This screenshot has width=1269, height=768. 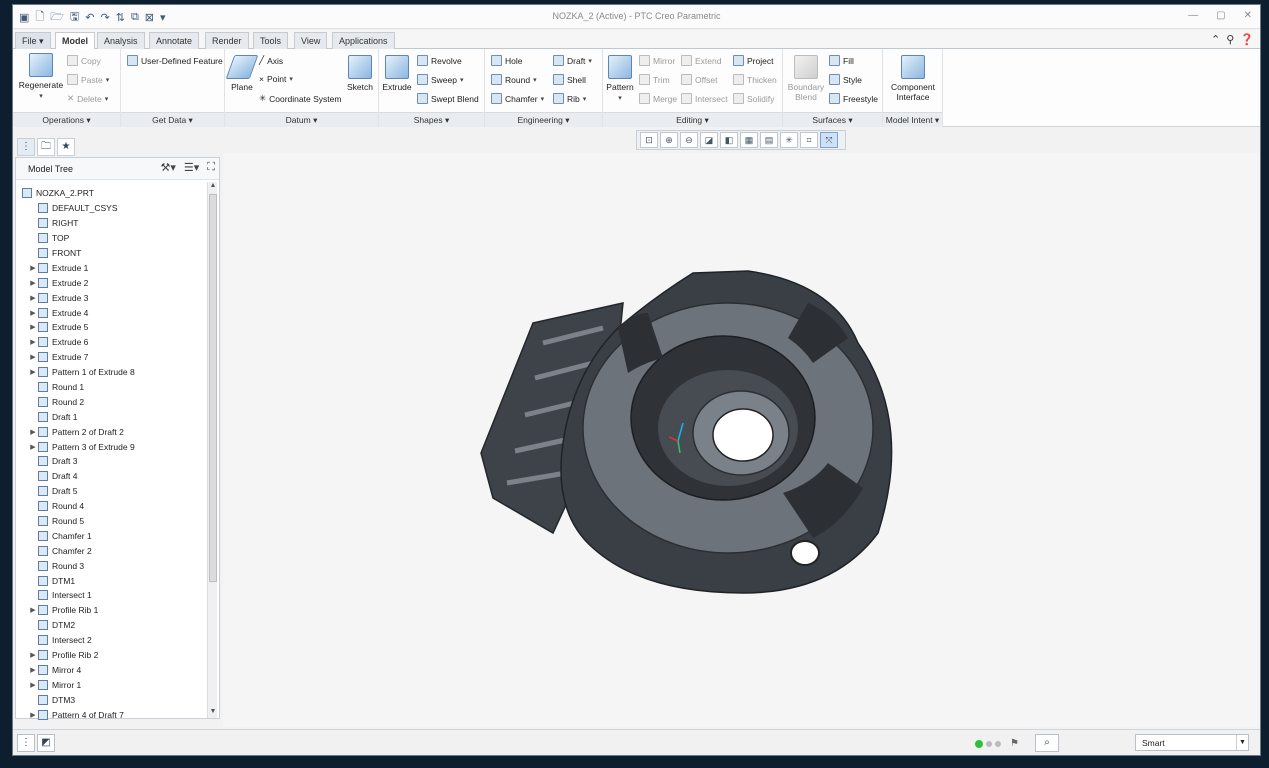 What do you see at coordinates (506, 60) in the screenshot?
I see `hole-button: Hole` at bounding box center [506, 60].